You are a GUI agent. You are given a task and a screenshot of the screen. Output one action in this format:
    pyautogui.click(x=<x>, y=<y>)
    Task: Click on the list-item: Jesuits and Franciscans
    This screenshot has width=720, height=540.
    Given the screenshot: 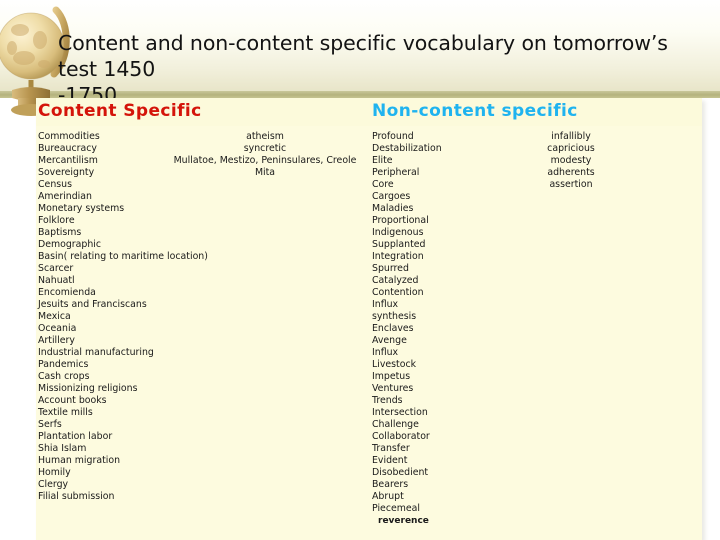 What is the action you would take?
    pyautogui.click(x=92, y=304)
    